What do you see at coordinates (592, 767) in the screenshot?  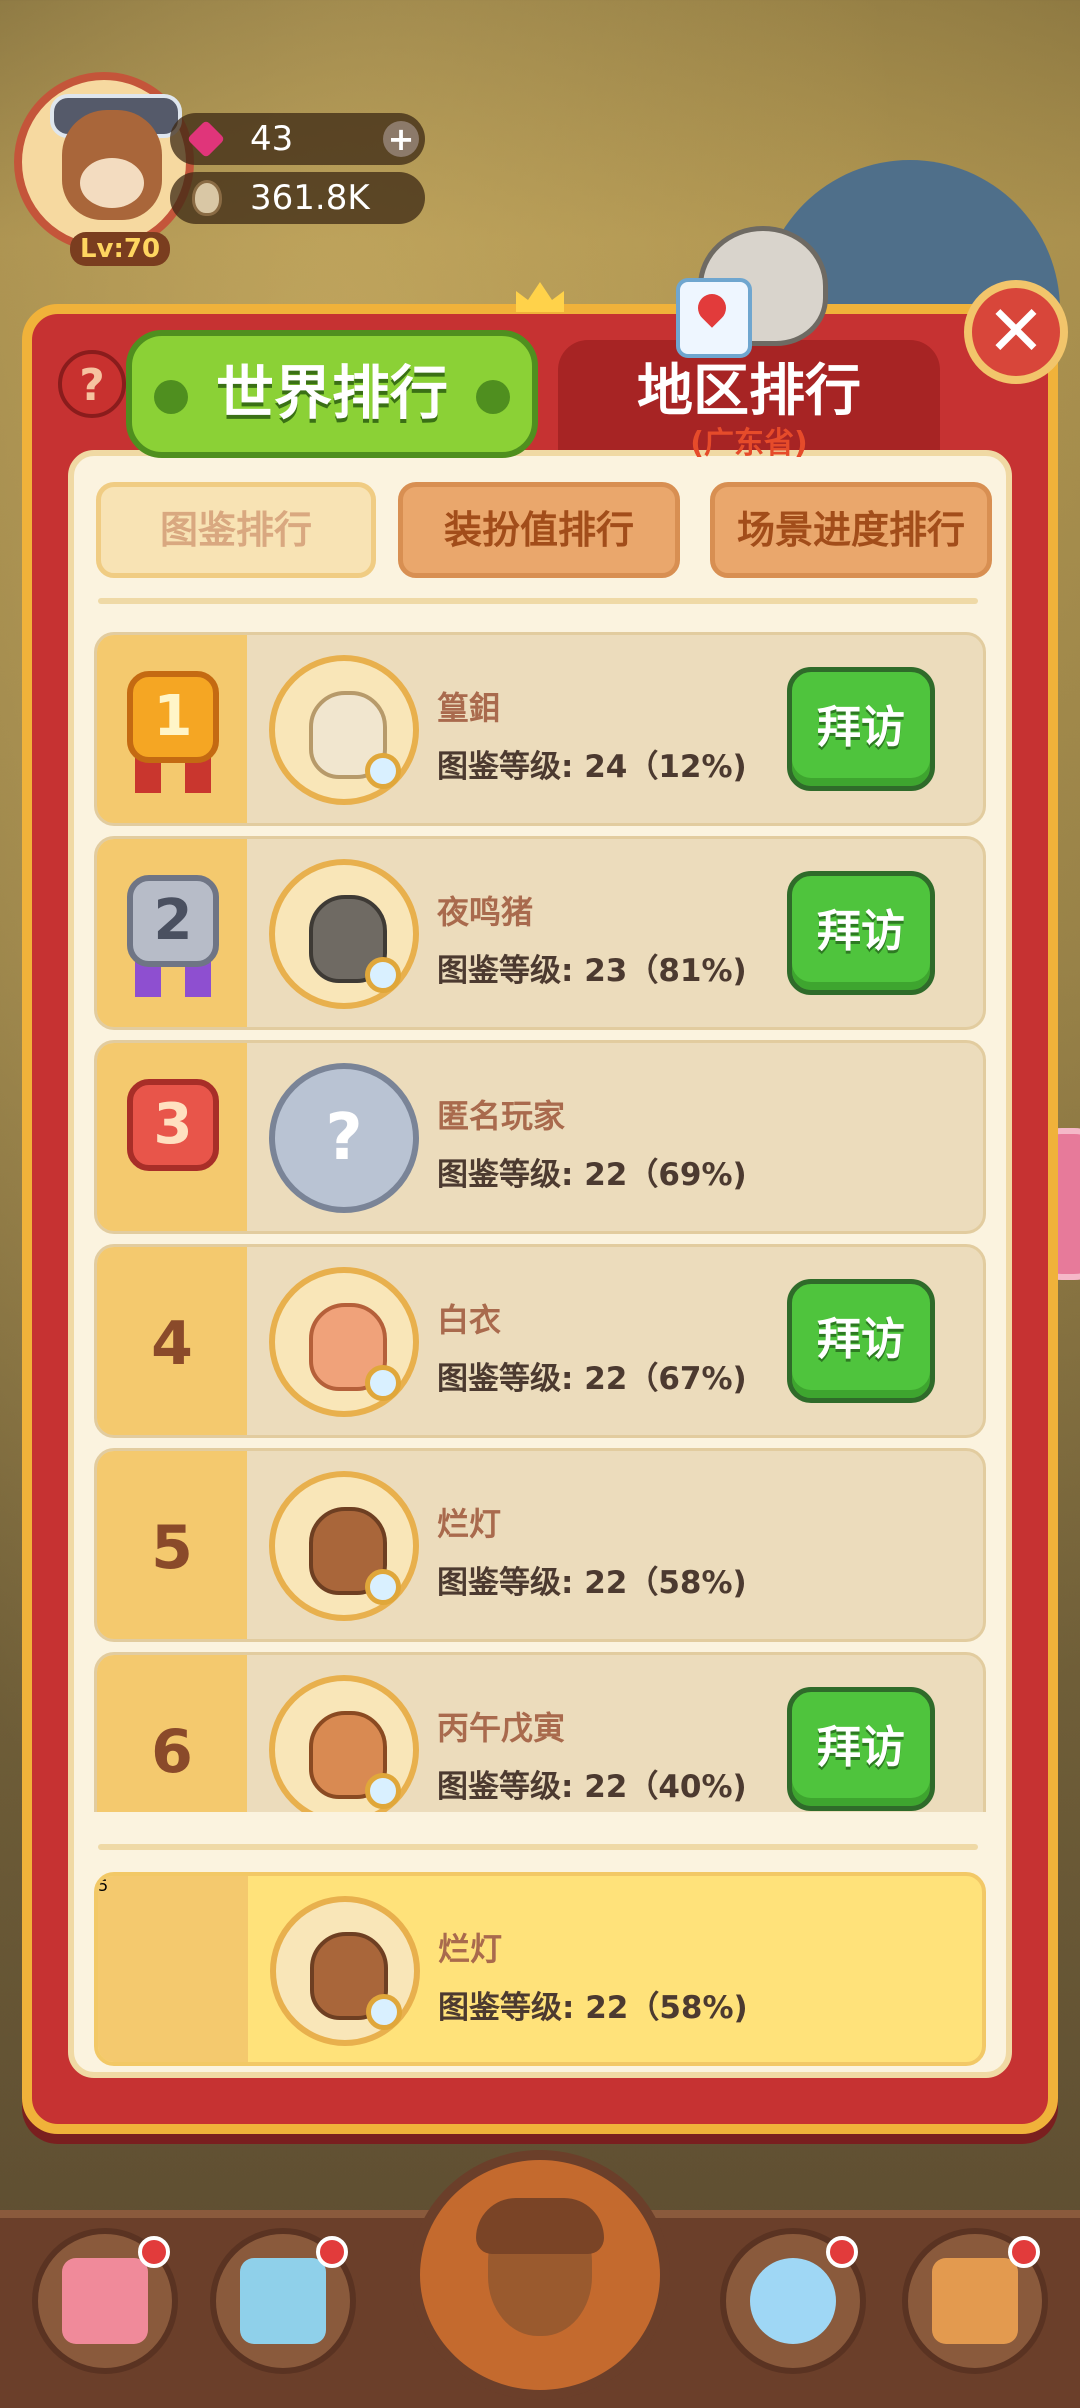 I see `collection-level: 图鉴等级: 24（12%)` at bounding box center [592, 767].